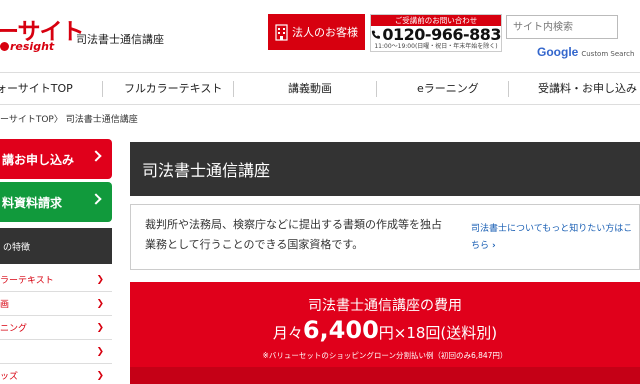 The width and height of the screenshot is (640, 384). What do you see at coordinates (287, 333) in the screenshot?
I see `price-prefix: 月々` at bounding box center [287, 333].